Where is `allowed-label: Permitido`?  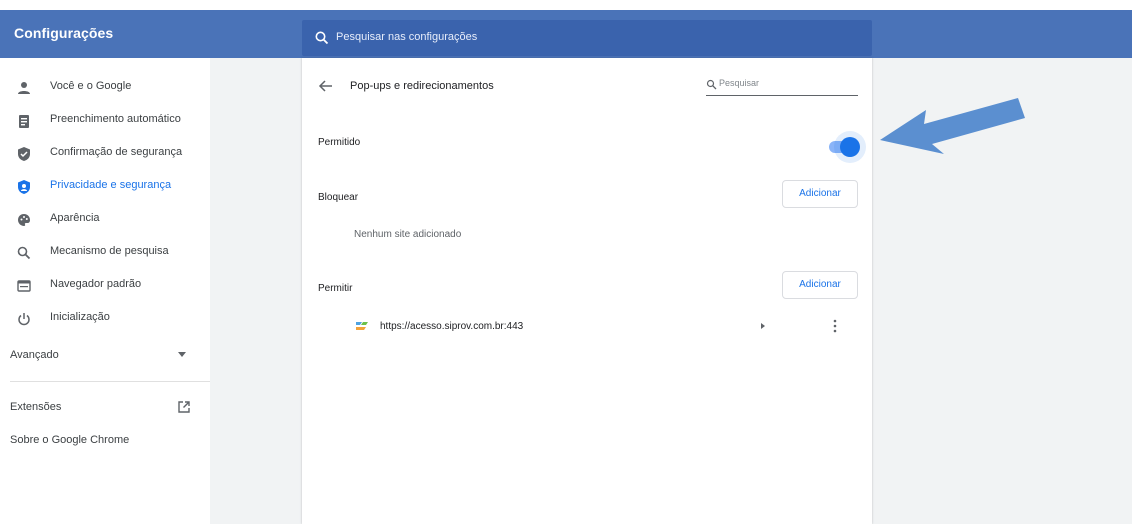 allowed-label: Permitido is located at coordinates (339, 142).